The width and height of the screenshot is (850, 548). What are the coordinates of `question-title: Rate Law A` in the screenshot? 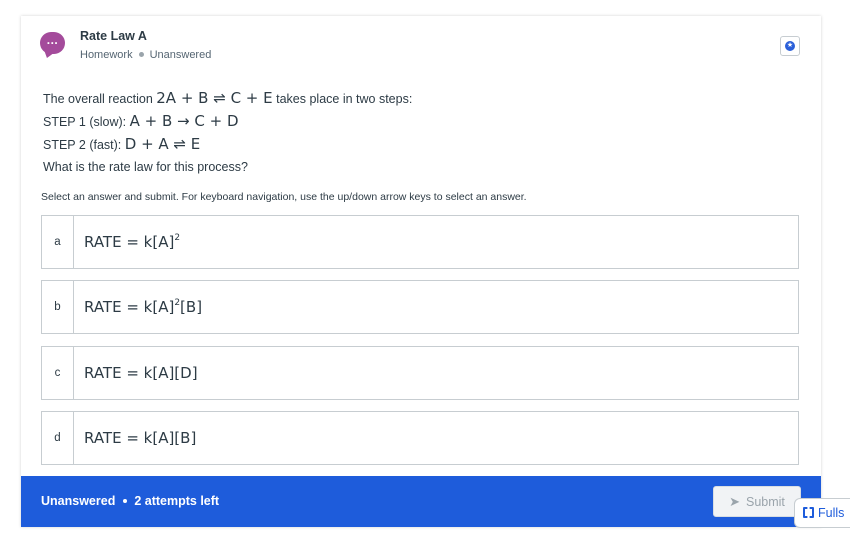 It's located at (113, 36).